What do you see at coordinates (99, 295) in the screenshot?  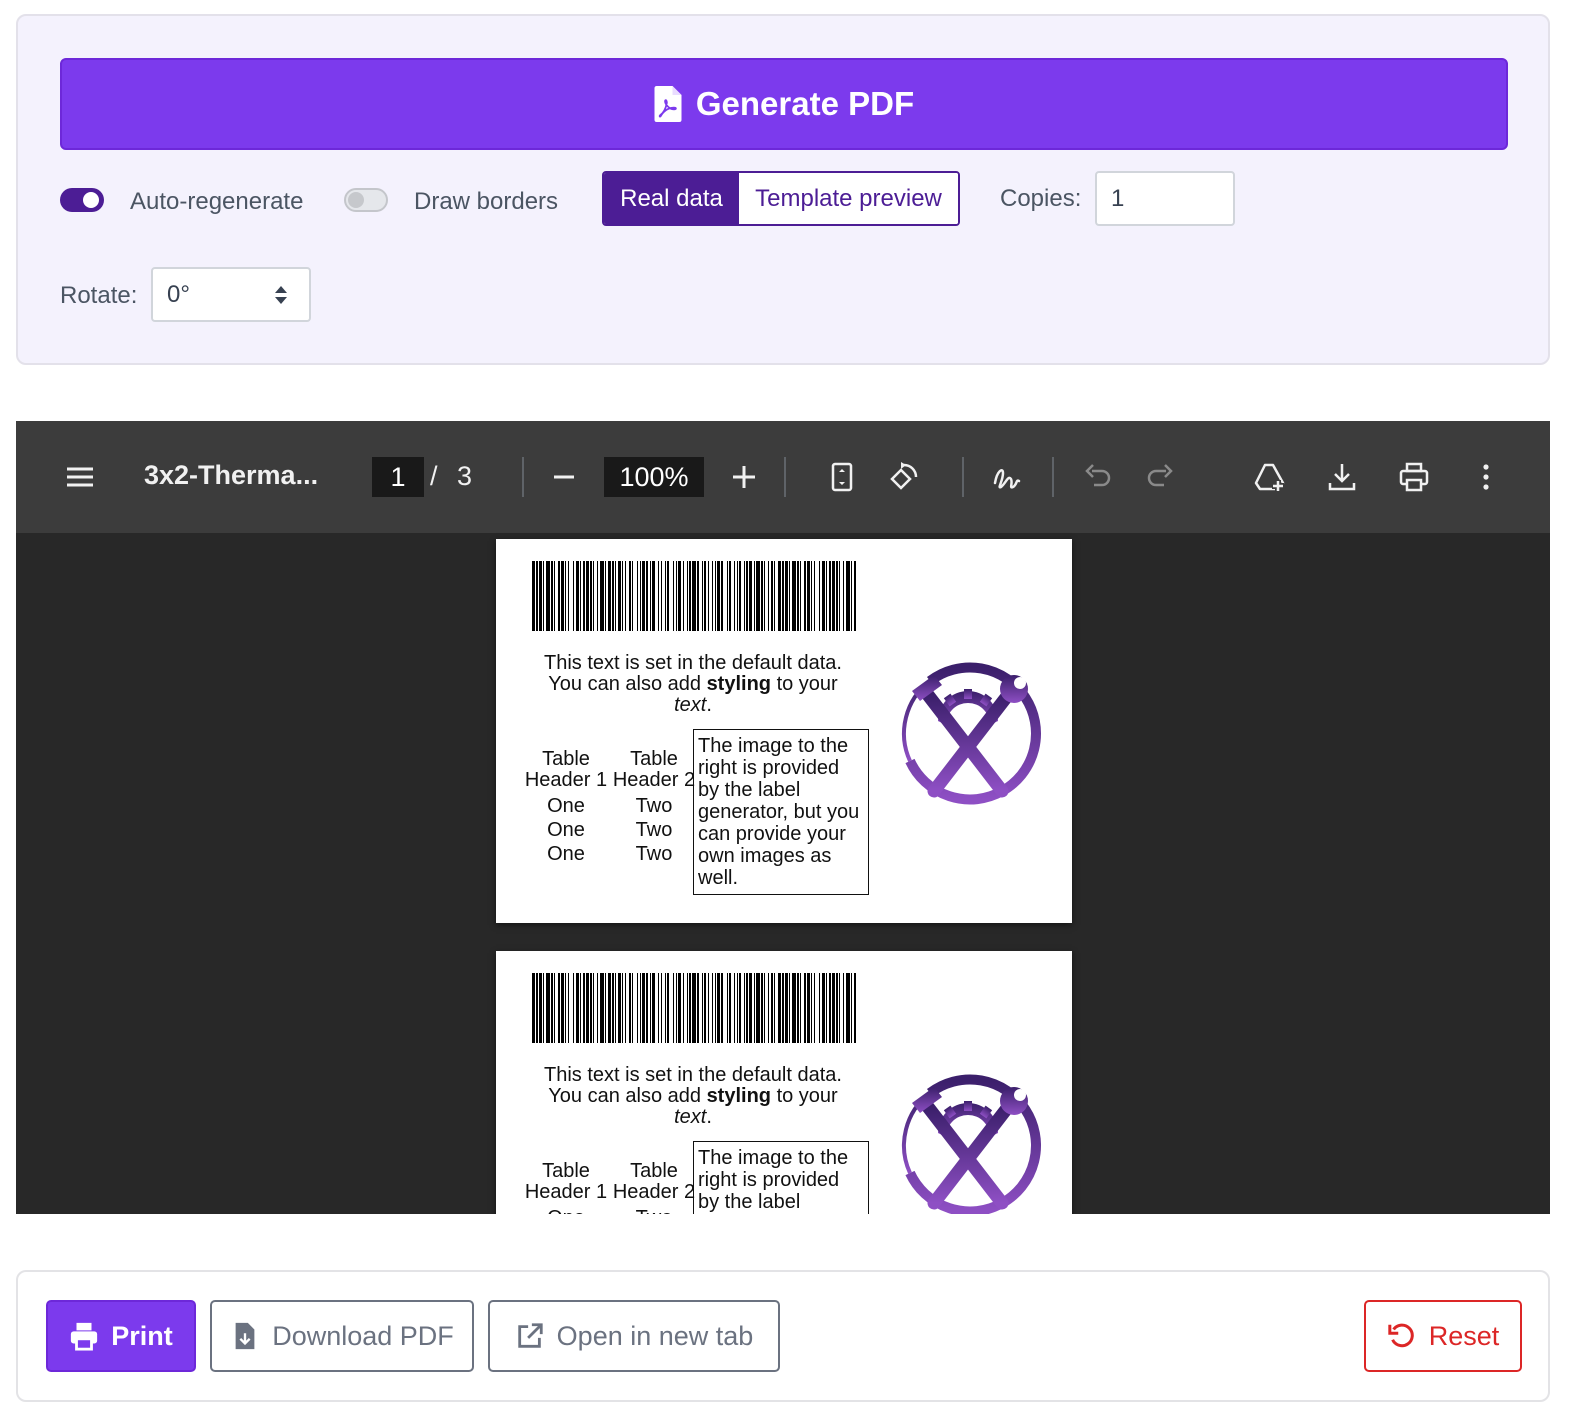 I see `rotate-label: Rotate:` at bounding box center [99, 295].